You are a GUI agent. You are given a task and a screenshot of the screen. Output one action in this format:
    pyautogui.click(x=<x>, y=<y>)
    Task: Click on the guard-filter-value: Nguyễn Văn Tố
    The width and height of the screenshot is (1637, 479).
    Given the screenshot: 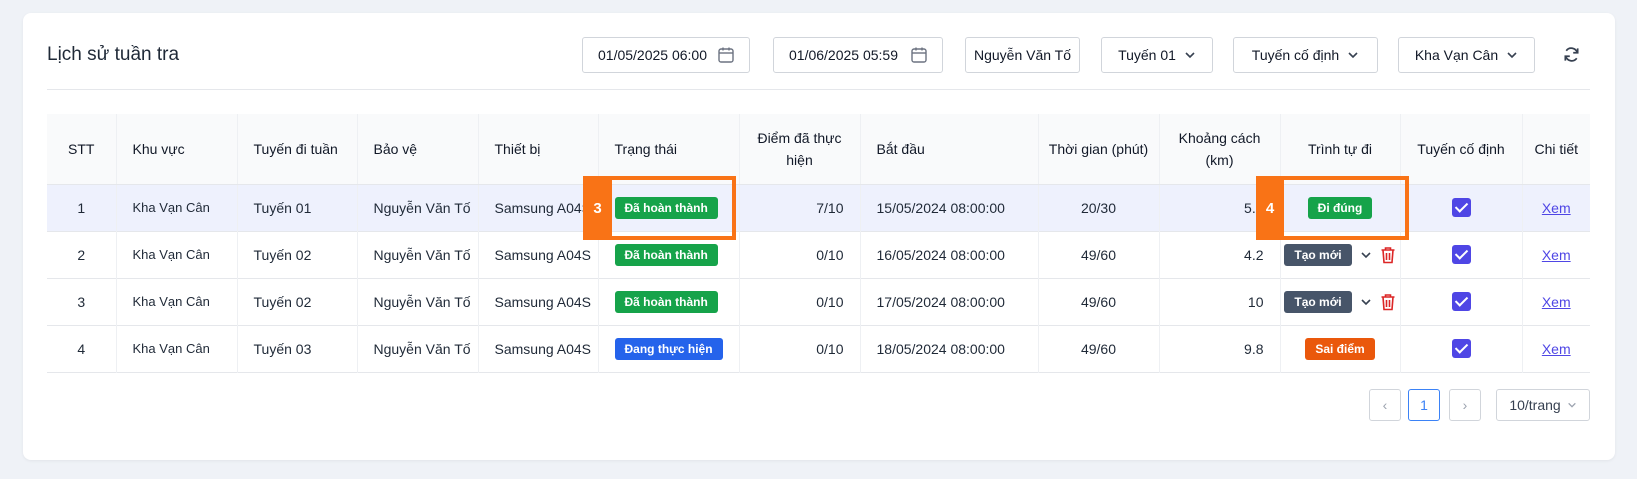 What is the action you would take?
    pyautogui.click(x=1022, y=55)
    